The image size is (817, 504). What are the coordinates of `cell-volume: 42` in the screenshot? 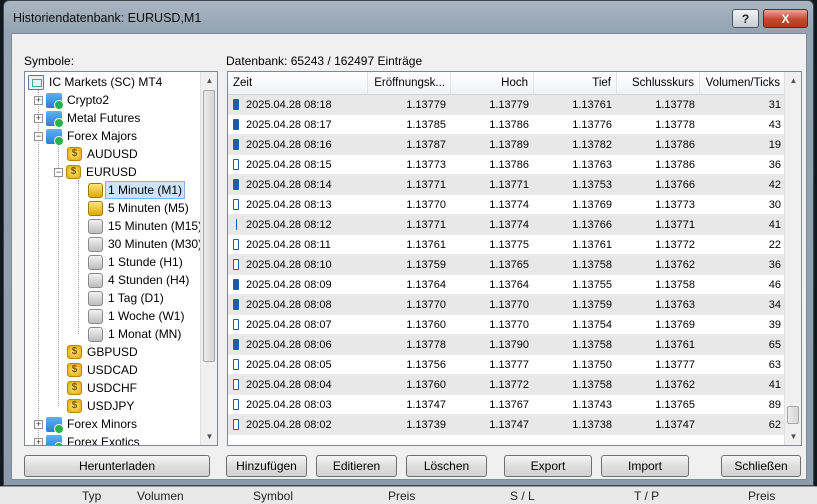 It's located at (743, 185).